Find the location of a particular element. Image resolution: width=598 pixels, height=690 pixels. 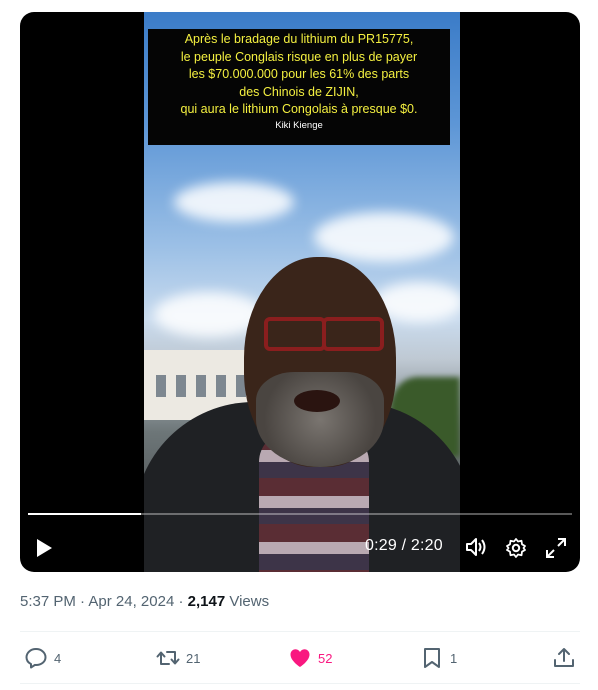

caption-author: Kiki Kienge is located at coordinates (299, 125).